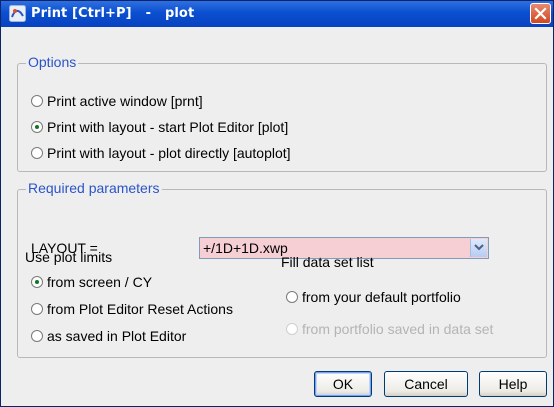 This screenshot has width=554, height=407. I want to click on radio-print-with-layout-plot, so click(37, 127).